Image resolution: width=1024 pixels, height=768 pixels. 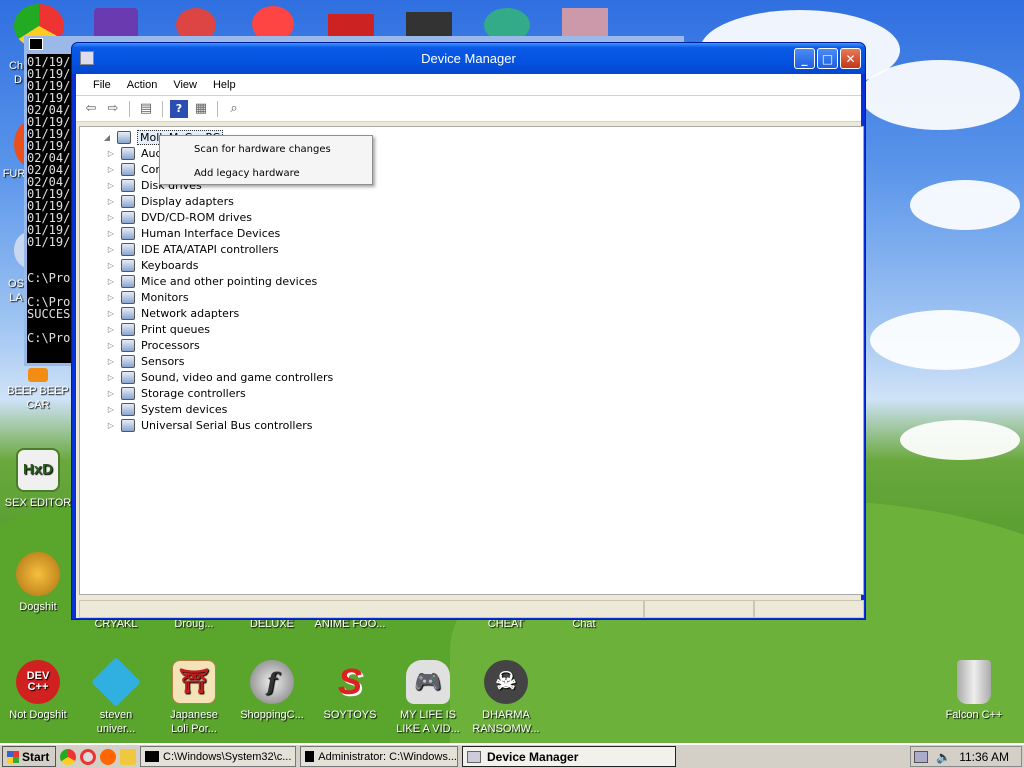 I want to click on forward-arrow-icon: ⇨, so click(x=113, y=109).